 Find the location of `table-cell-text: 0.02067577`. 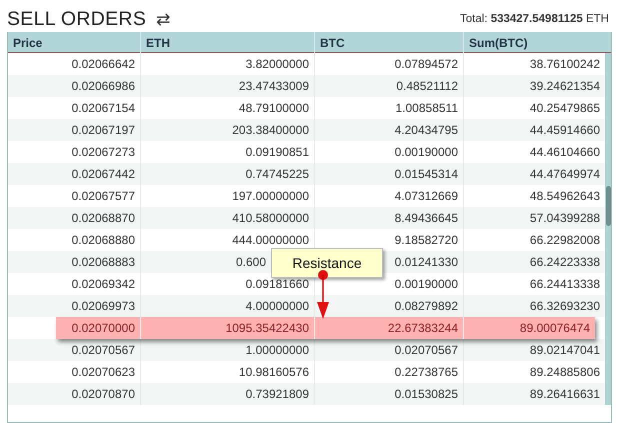

table-cell-text: 0.02067577 is located at coordinates (103, 196).